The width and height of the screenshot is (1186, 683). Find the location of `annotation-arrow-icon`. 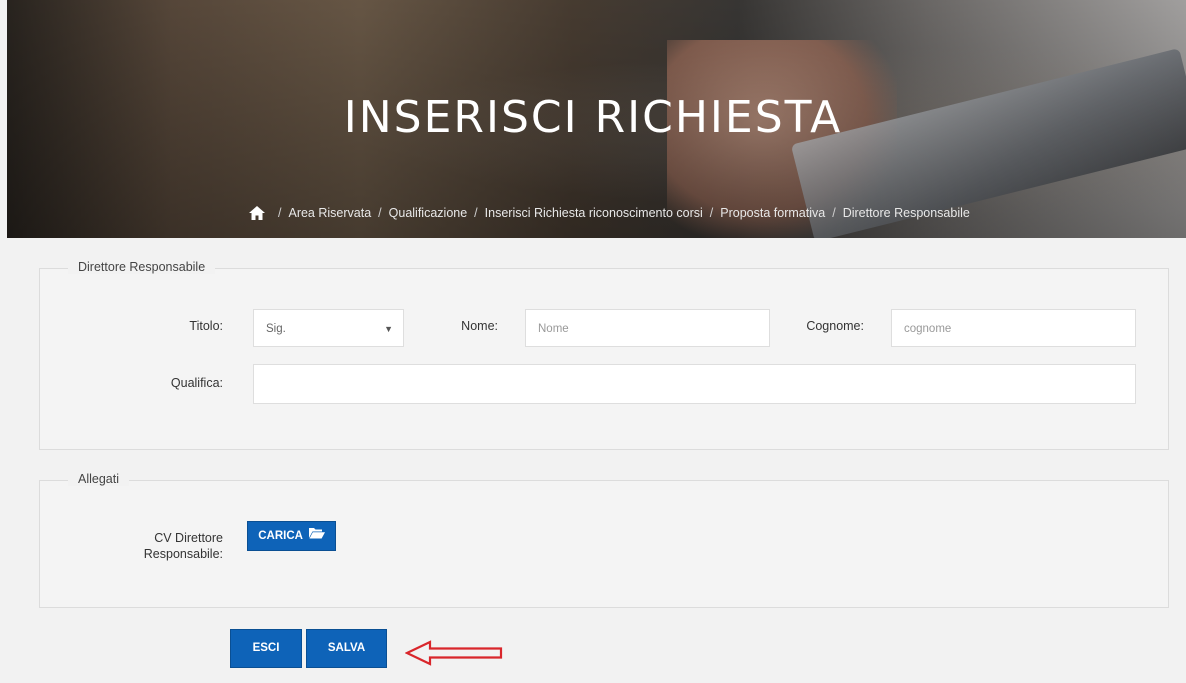

annotation-arrow-icon is located at coordinates (454, 653).